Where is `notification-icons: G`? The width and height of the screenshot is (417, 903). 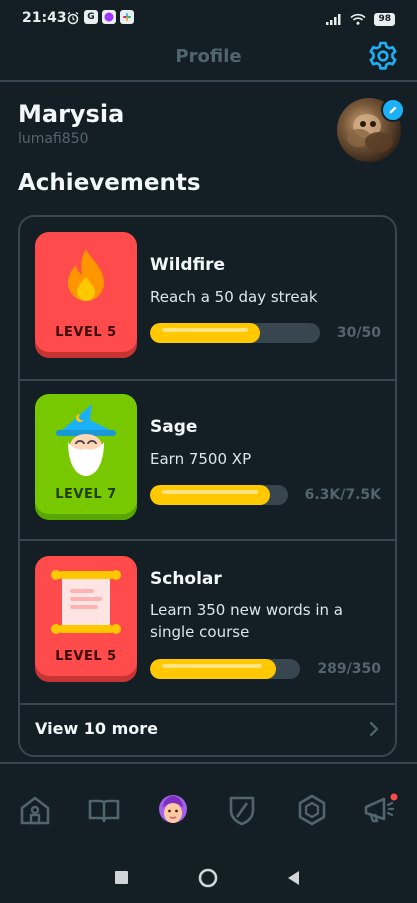 notification-icons: G is located at coordinates (100, 19).